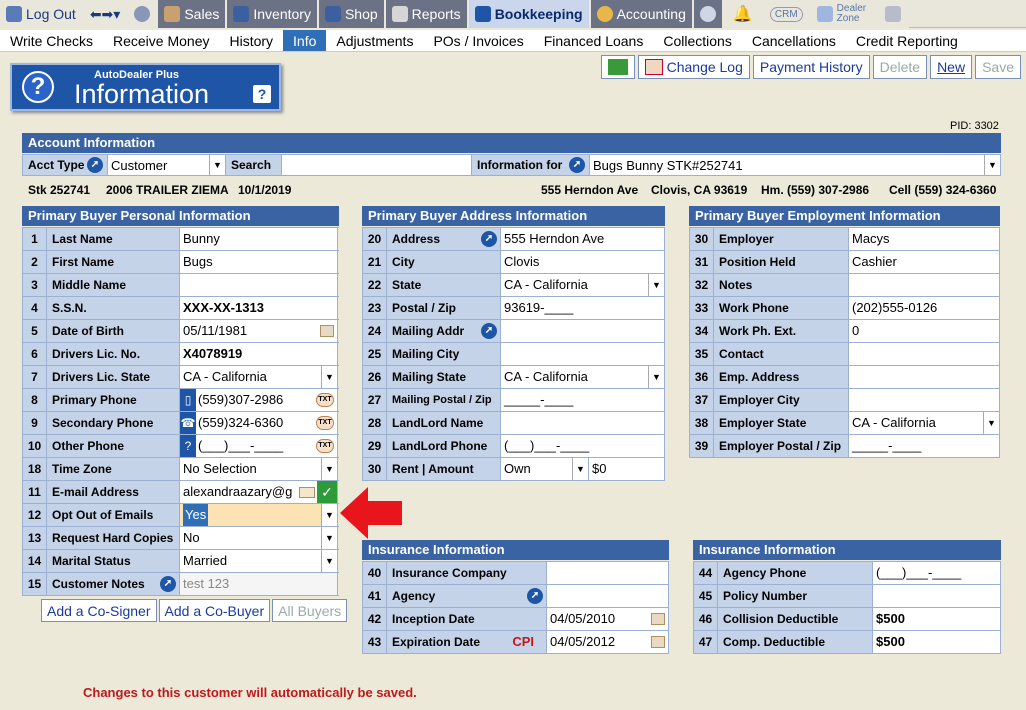 This screenshot has height=710, width=1026. I want to click on save-button: Save, so click(998, 67).